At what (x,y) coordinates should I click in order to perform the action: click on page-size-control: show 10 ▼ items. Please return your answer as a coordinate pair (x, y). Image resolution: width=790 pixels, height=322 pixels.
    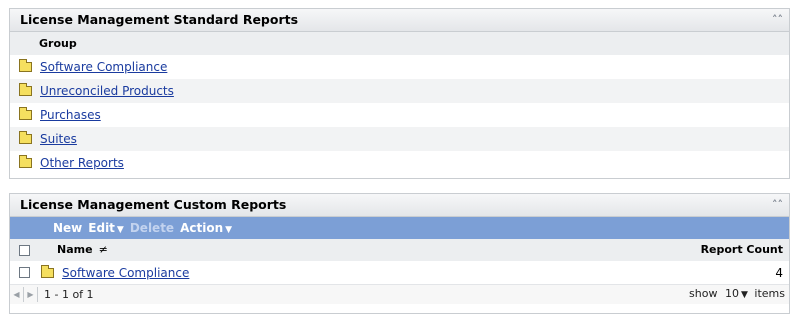
    Looking at the image, I should click on (737, 294).